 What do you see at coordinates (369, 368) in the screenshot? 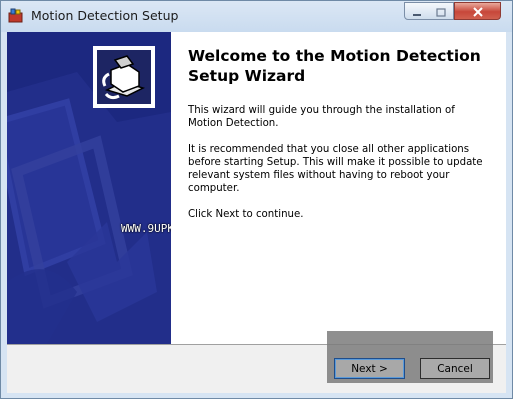
I see `next-button: Next >` at bounding box center [369, 368].